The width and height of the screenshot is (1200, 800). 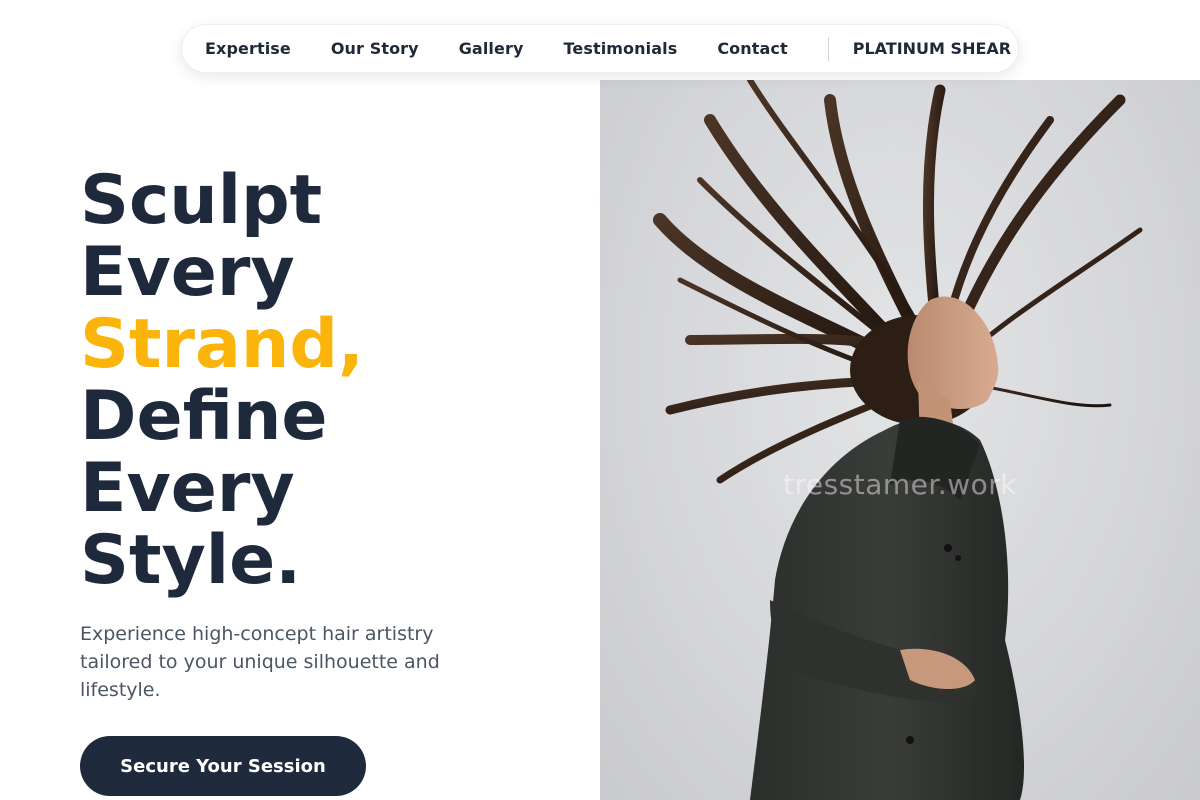 I want to click on secure-session-button: Secure Your Session, so click(x=223, y=766).